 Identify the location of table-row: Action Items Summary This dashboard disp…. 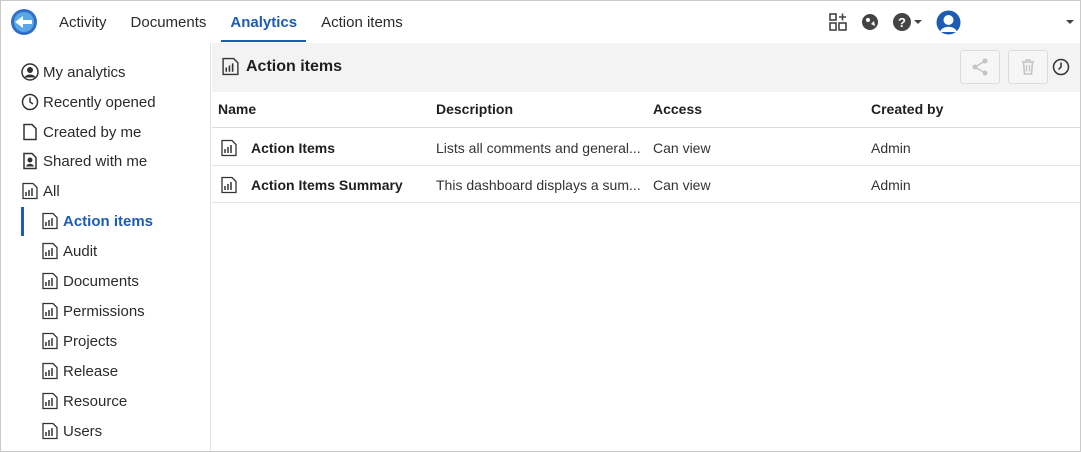
(646, 184).